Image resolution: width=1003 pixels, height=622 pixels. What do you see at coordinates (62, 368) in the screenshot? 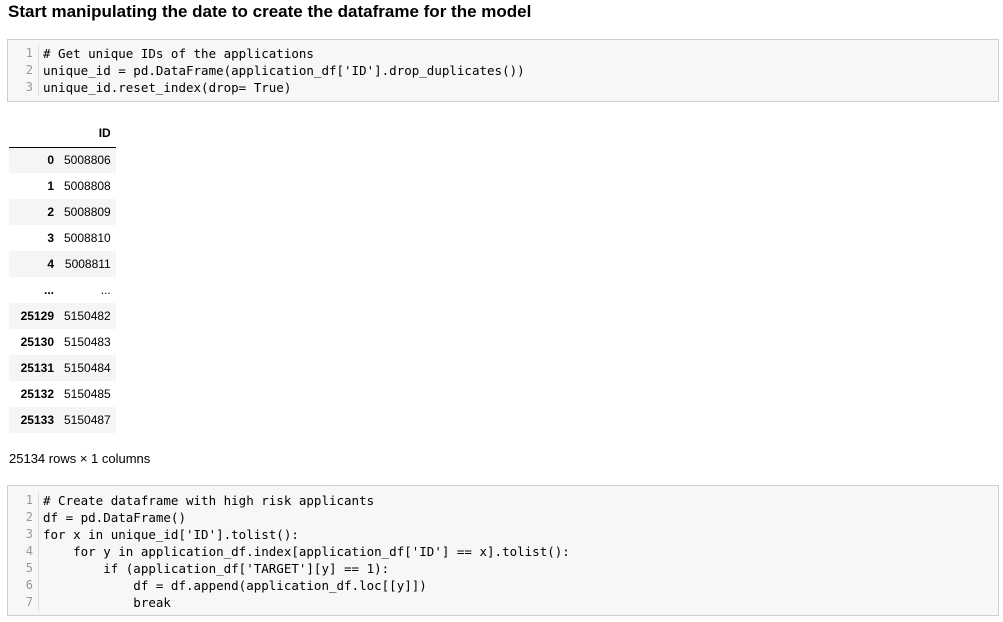
I see `table-row: 25131 5150484` at bounding box center [62, 368].